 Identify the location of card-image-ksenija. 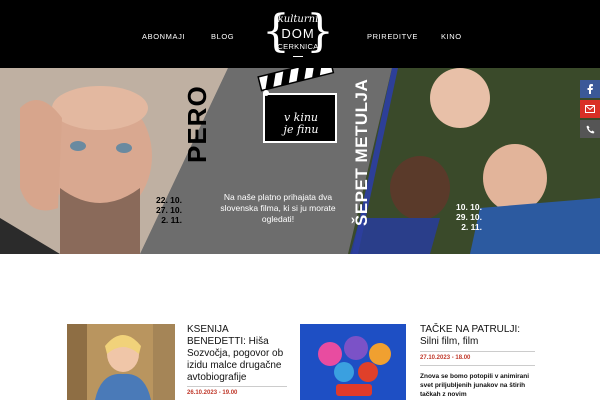
(121, 362).